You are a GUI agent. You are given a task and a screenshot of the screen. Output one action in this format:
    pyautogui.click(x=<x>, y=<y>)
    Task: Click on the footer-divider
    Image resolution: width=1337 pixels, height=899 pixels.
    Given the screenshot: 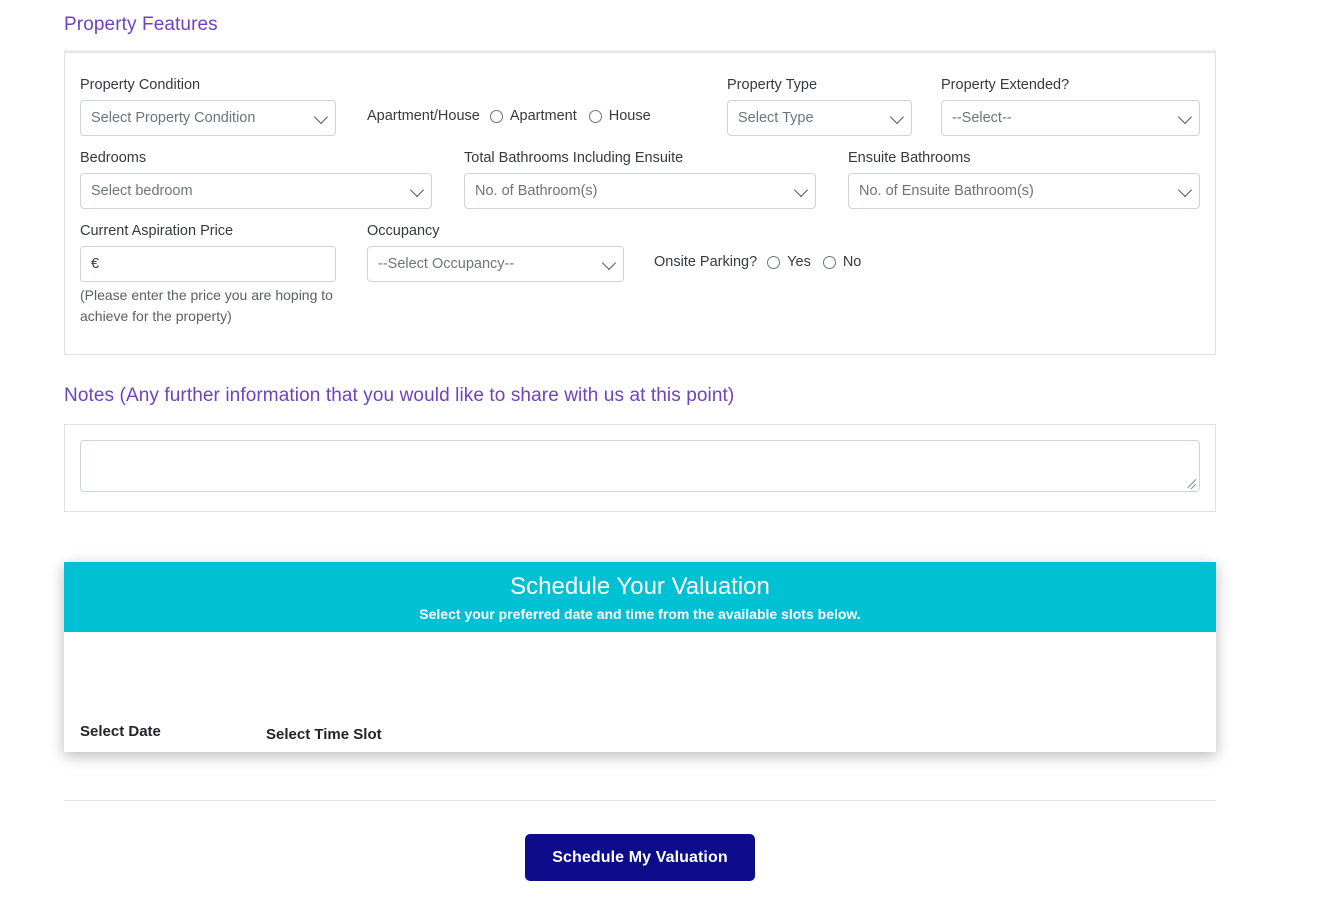 What is the action you would take?
    pyautogui.click(x=640, y=800)
    